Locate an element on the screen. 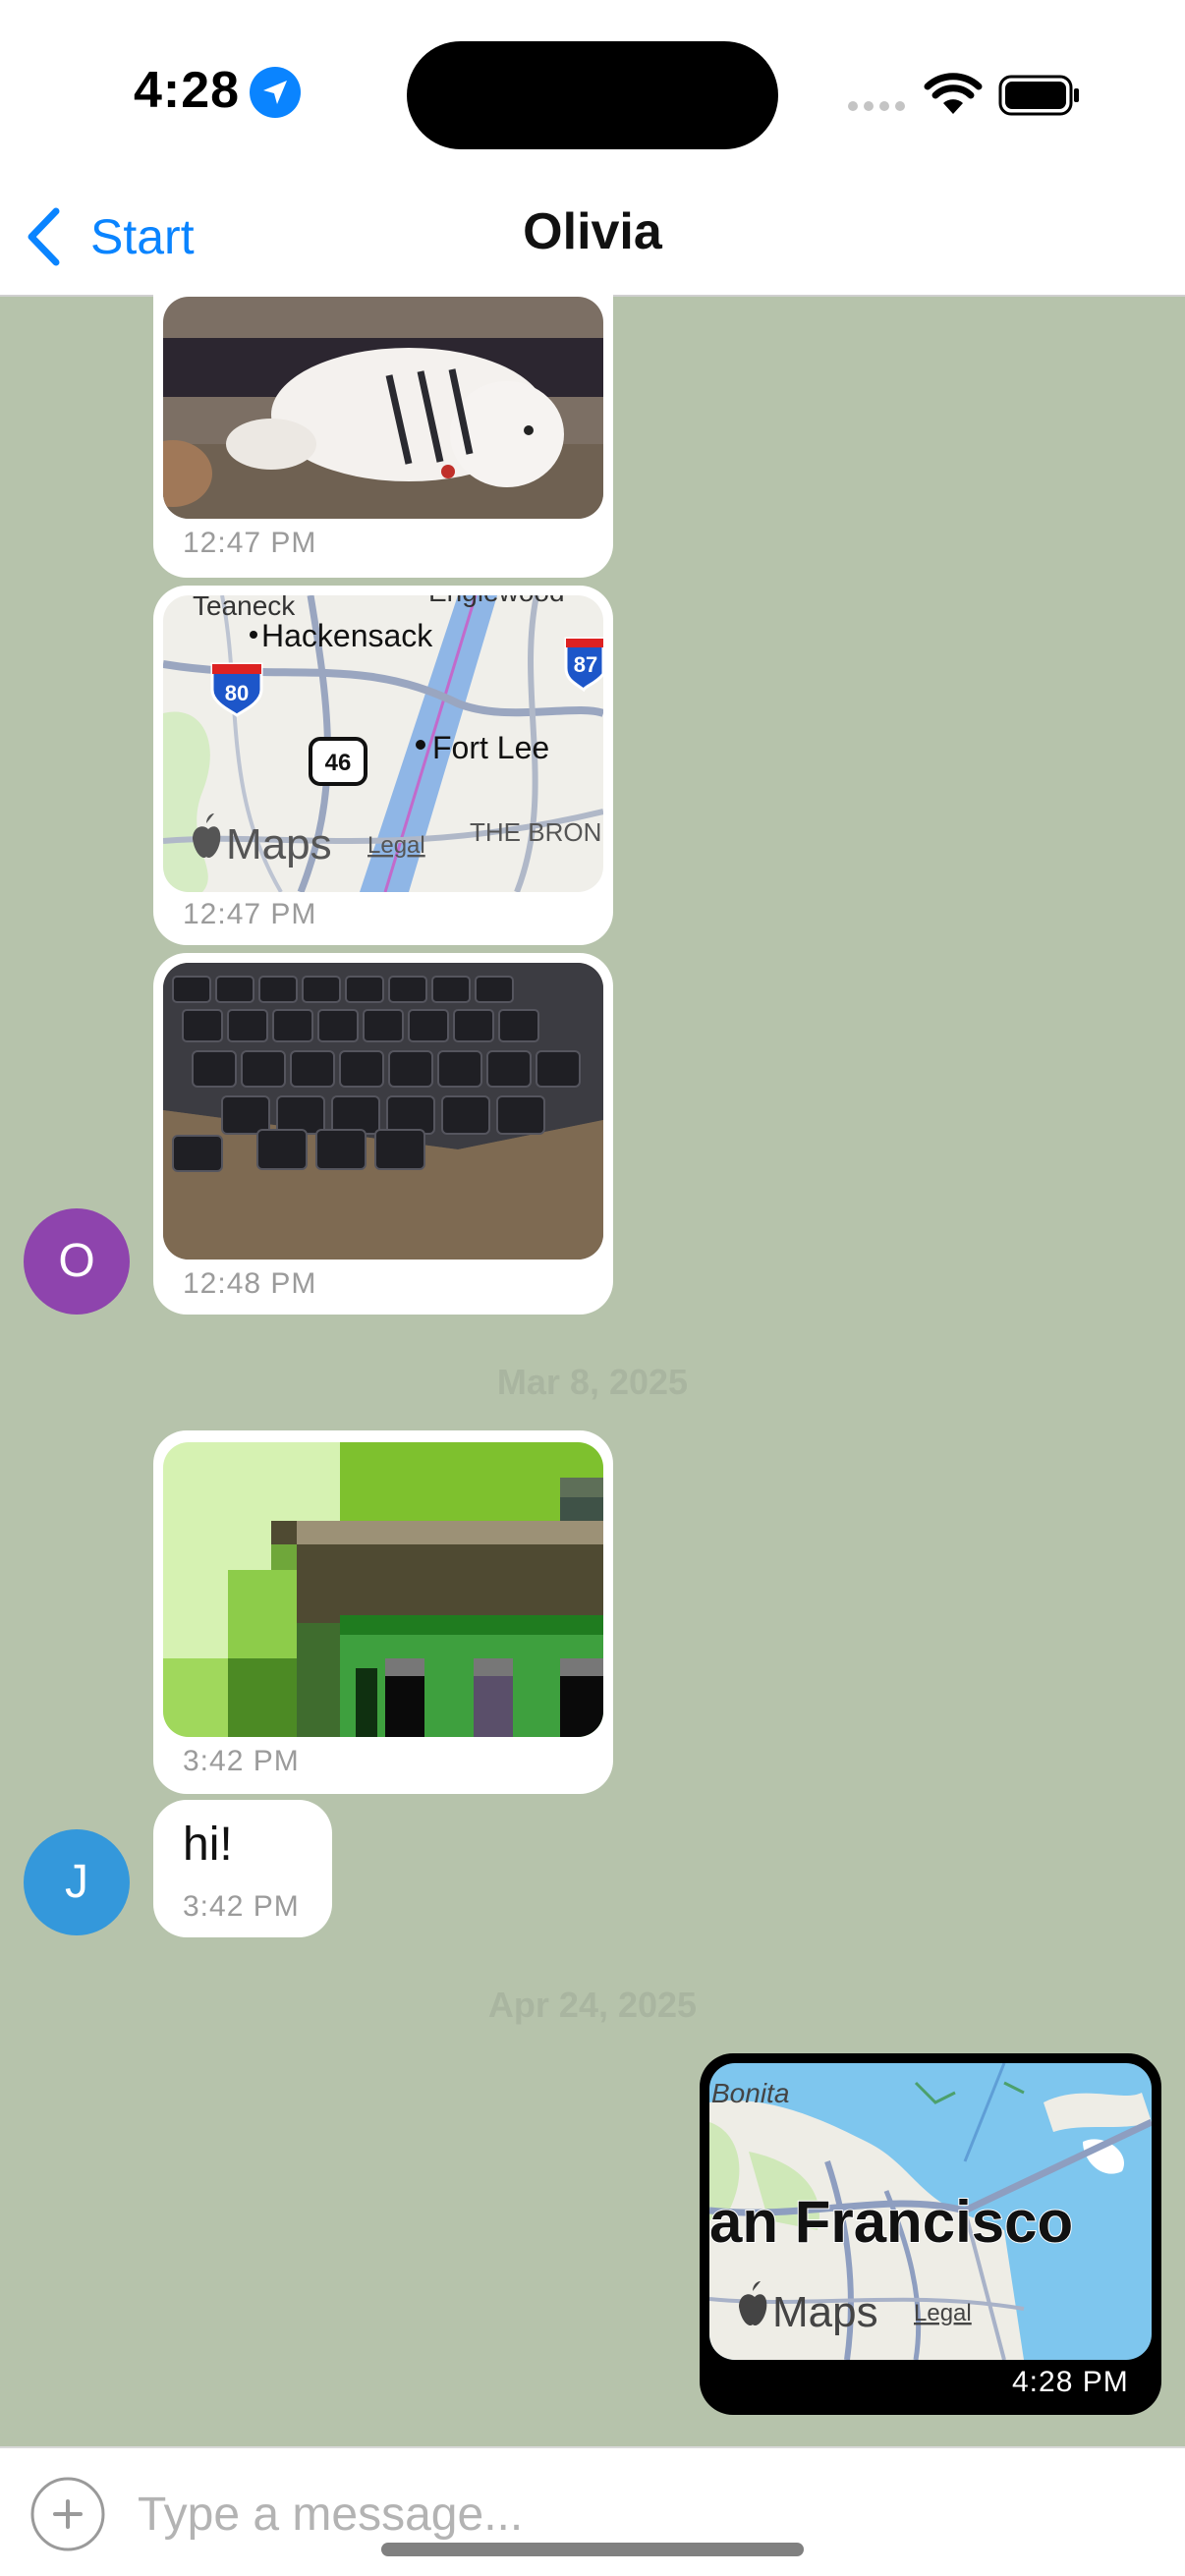 The width and height of the screenshot is (1185, 2576). map-snapshot: Bonita an Francisco Maps Legal is located at coordinates (931, 2211).